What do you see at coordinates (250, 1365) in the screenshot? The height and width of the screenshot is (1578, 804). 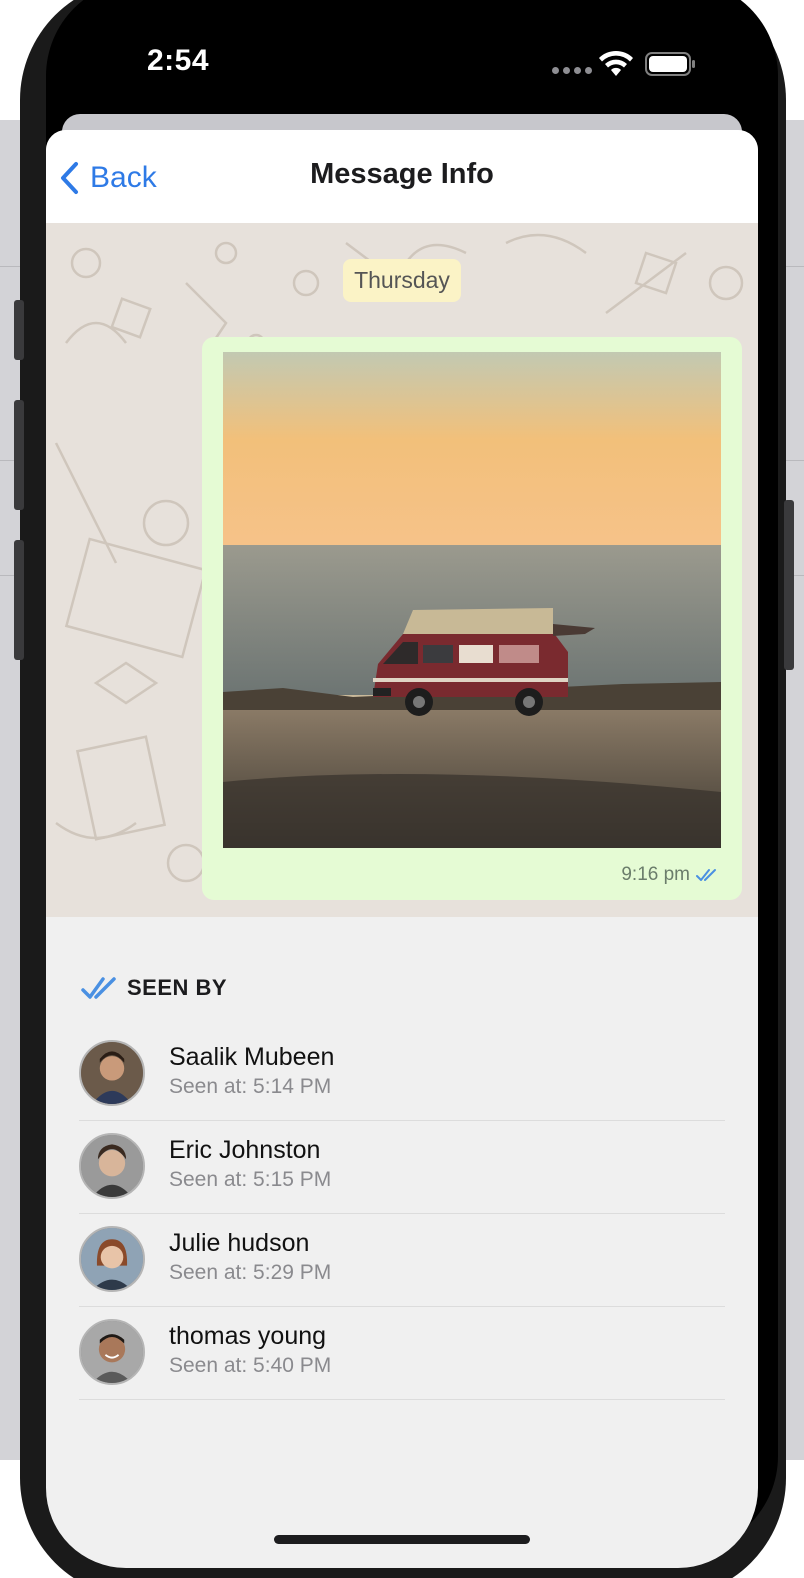 I see `seen-time: Seen at: 5:40 PM` at bounding box center [250, 1365].